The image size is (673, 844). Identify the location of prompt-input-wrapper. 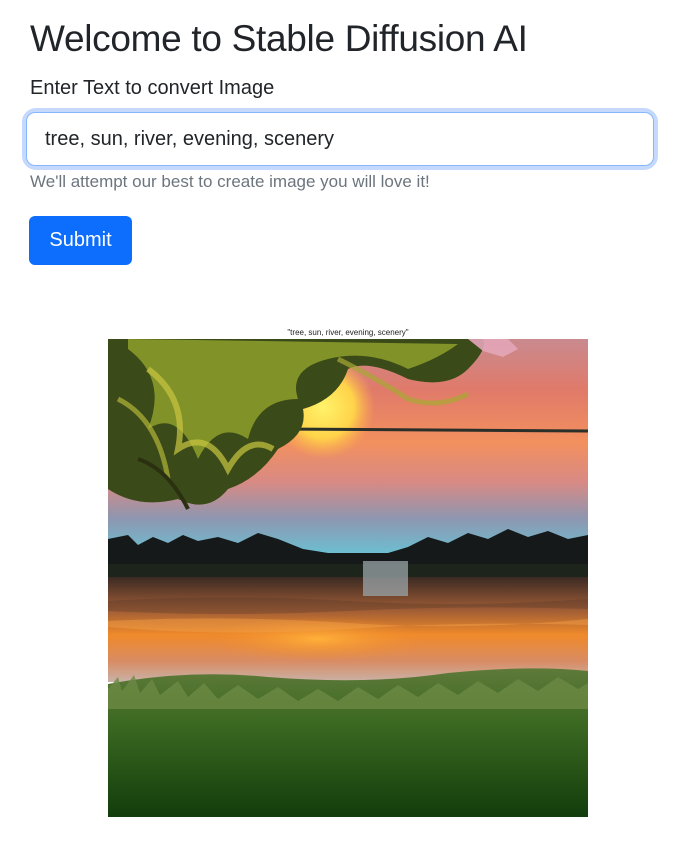
(340, 139).